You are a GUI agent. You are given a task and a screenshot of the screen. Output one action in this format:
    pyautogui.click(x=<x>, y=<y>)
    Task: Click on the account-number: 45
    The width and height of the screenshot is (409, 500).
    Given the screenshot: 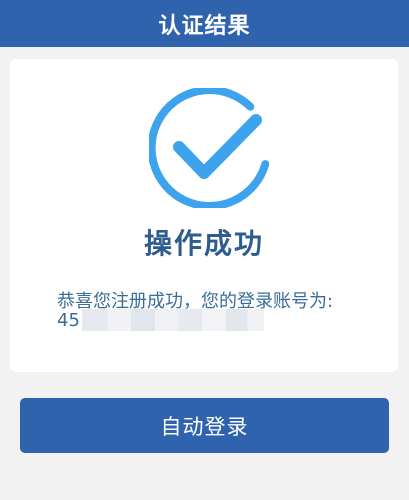 What is the action you would take?
    pyautogui.click(x=160, y=320)
    